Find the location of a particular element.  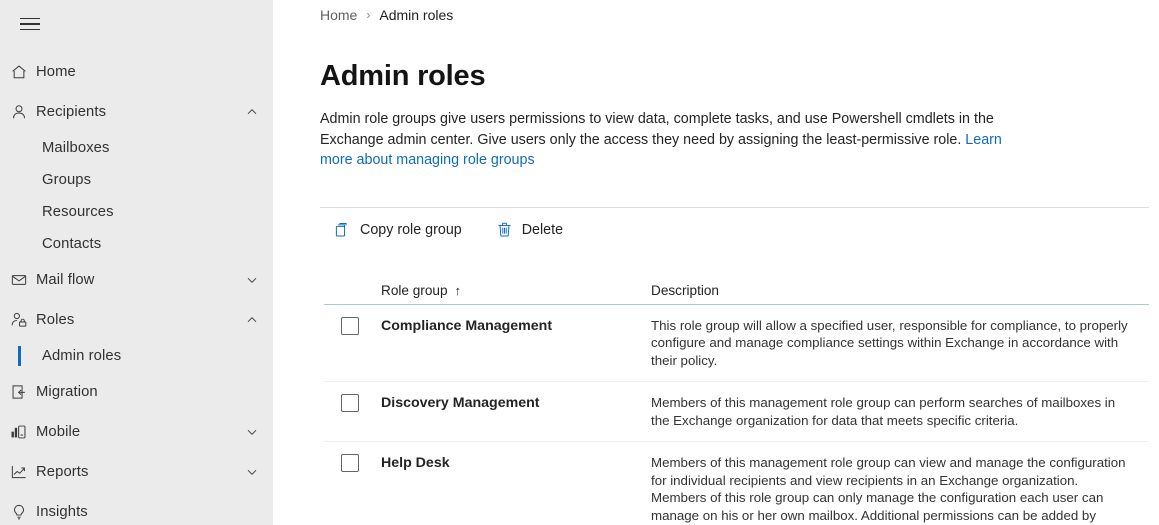

sidebar-item-home: Home is located at coordinates (136, 72).